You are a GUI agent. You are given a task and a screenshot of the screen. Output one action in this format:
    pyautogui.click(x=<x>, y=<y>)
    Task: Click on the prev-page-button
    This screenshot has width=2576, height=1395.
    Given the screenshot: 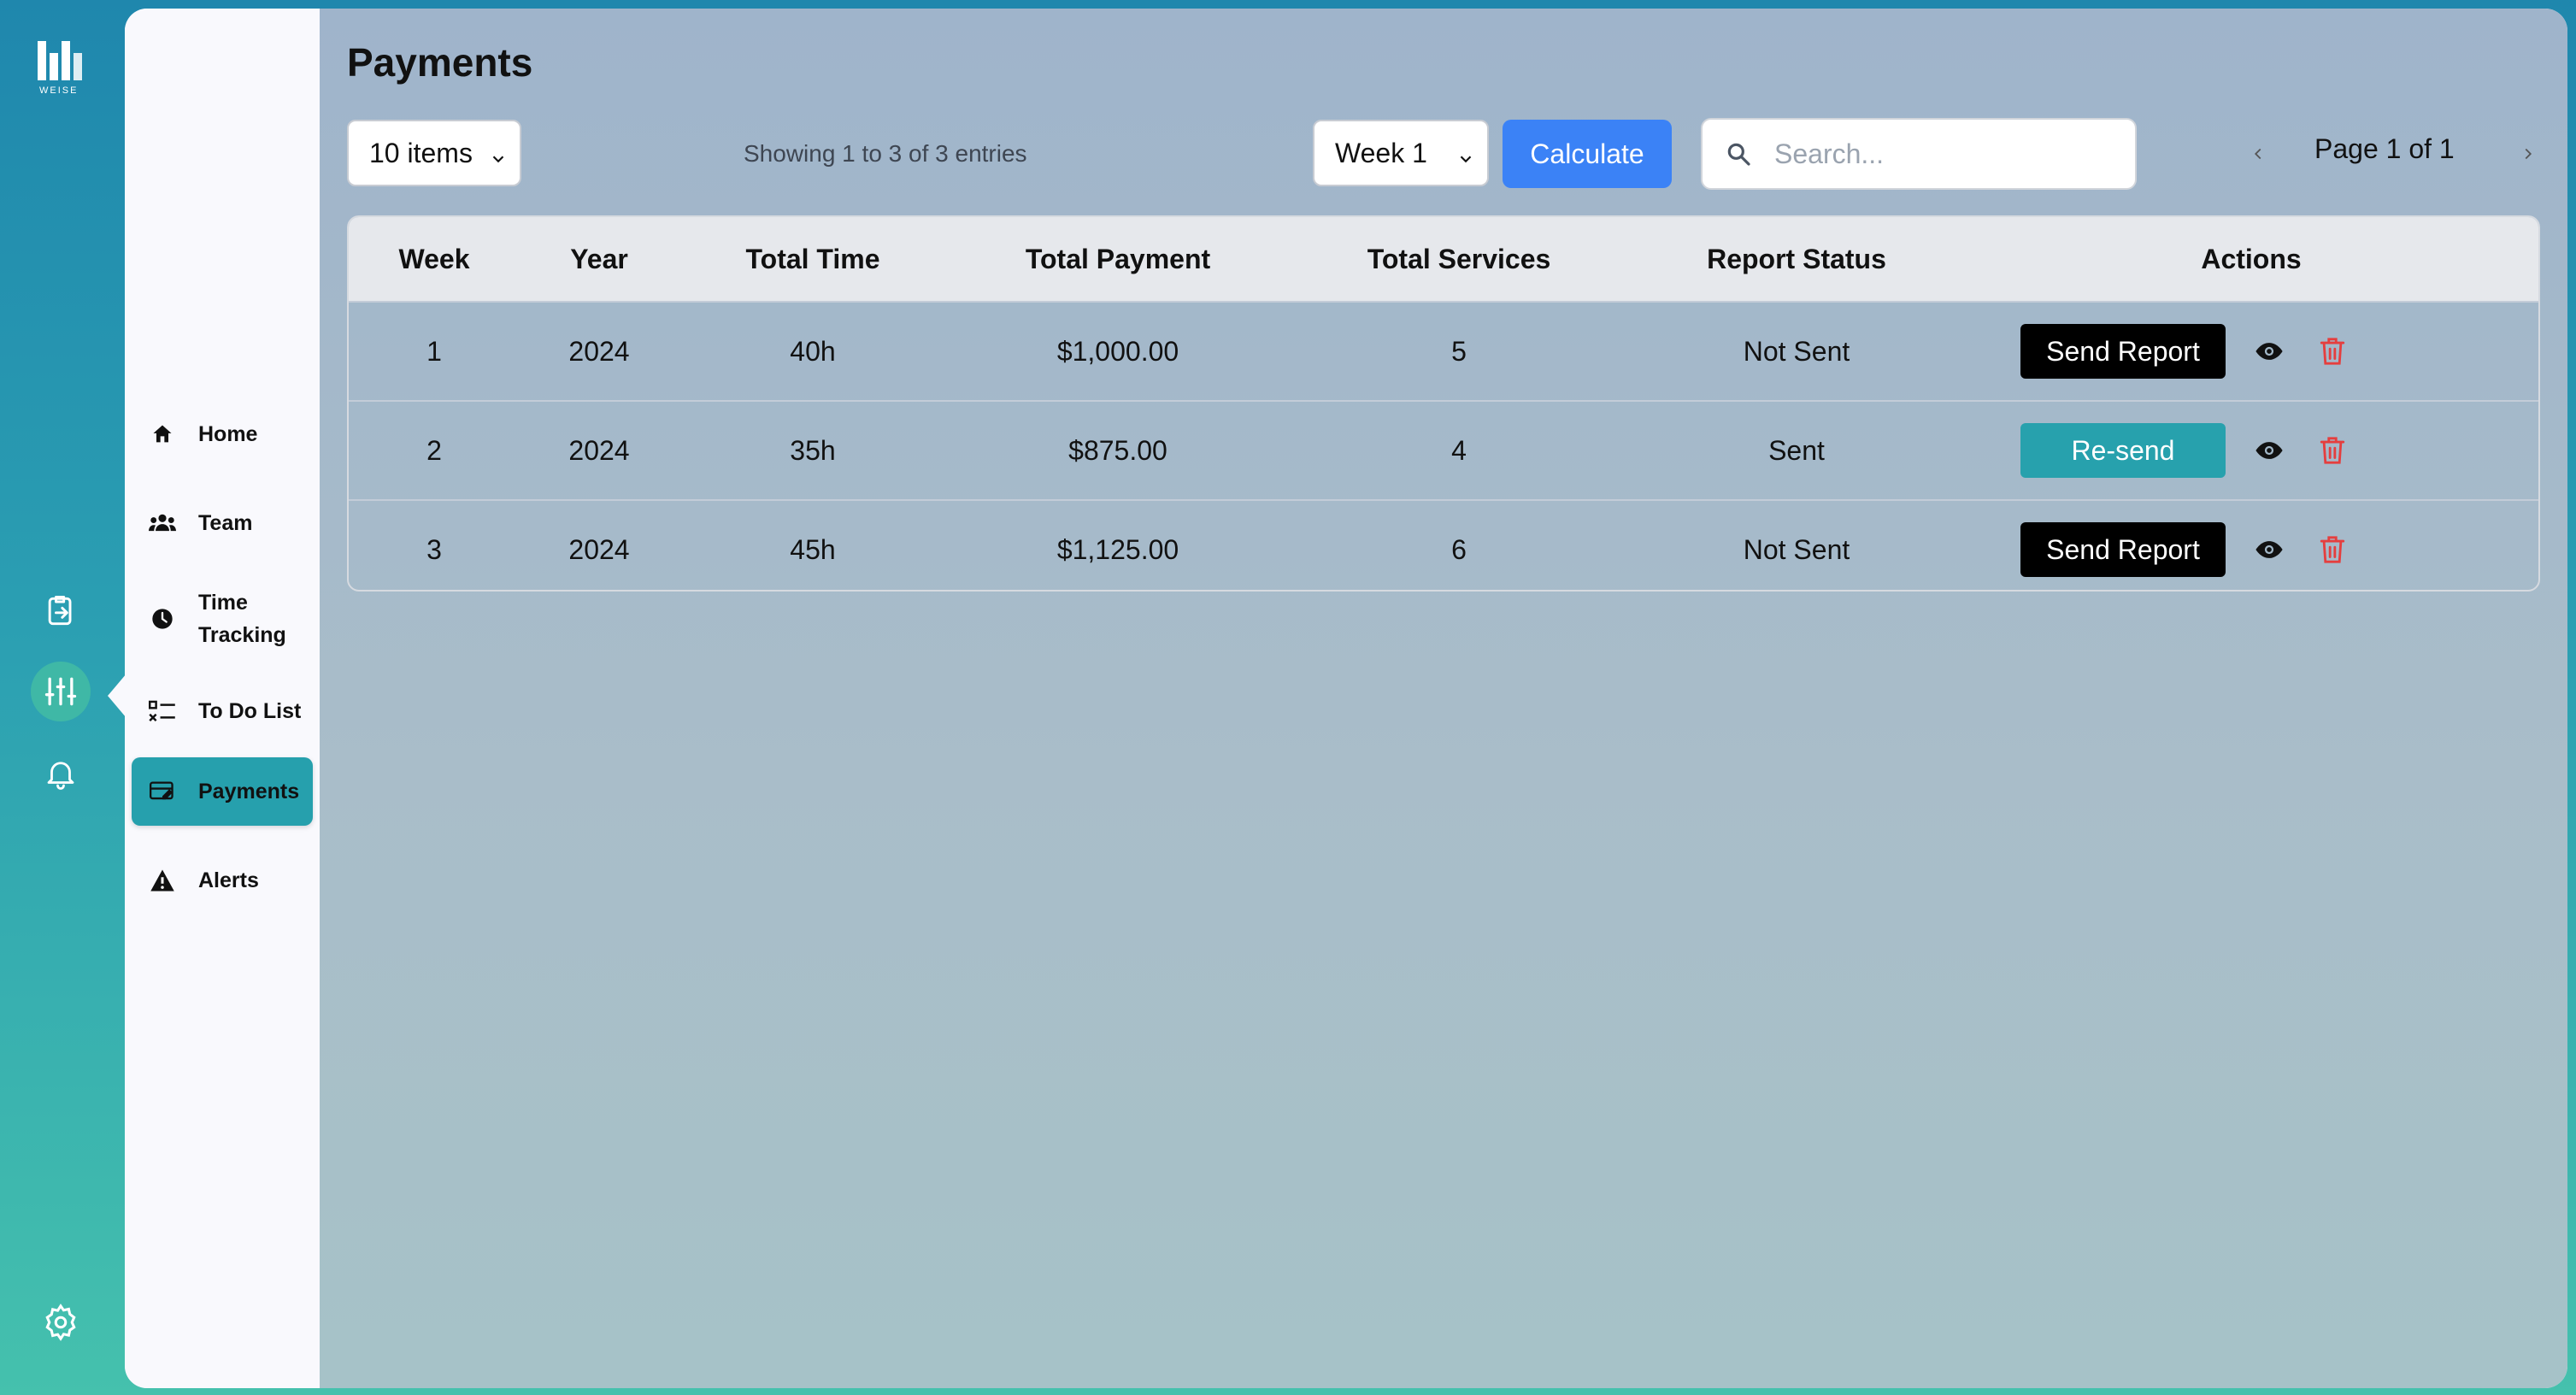 What is the action you would take?
    pyautogui.click(x=2258, y=154)
    